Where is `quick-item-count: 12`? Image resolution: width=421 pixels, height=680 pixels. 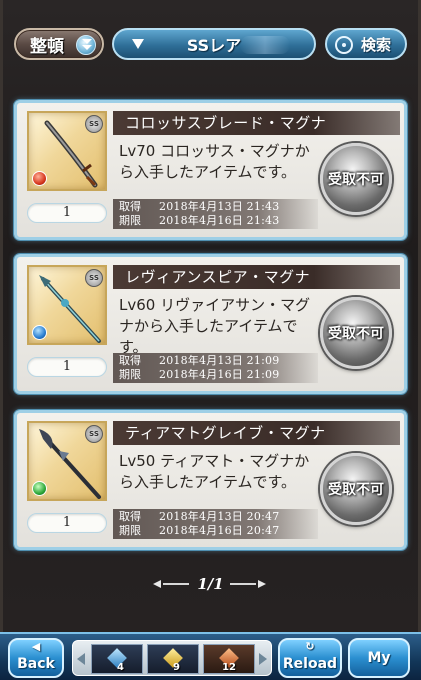
quick-item-count: 12 is located at coordinates (229, 667).